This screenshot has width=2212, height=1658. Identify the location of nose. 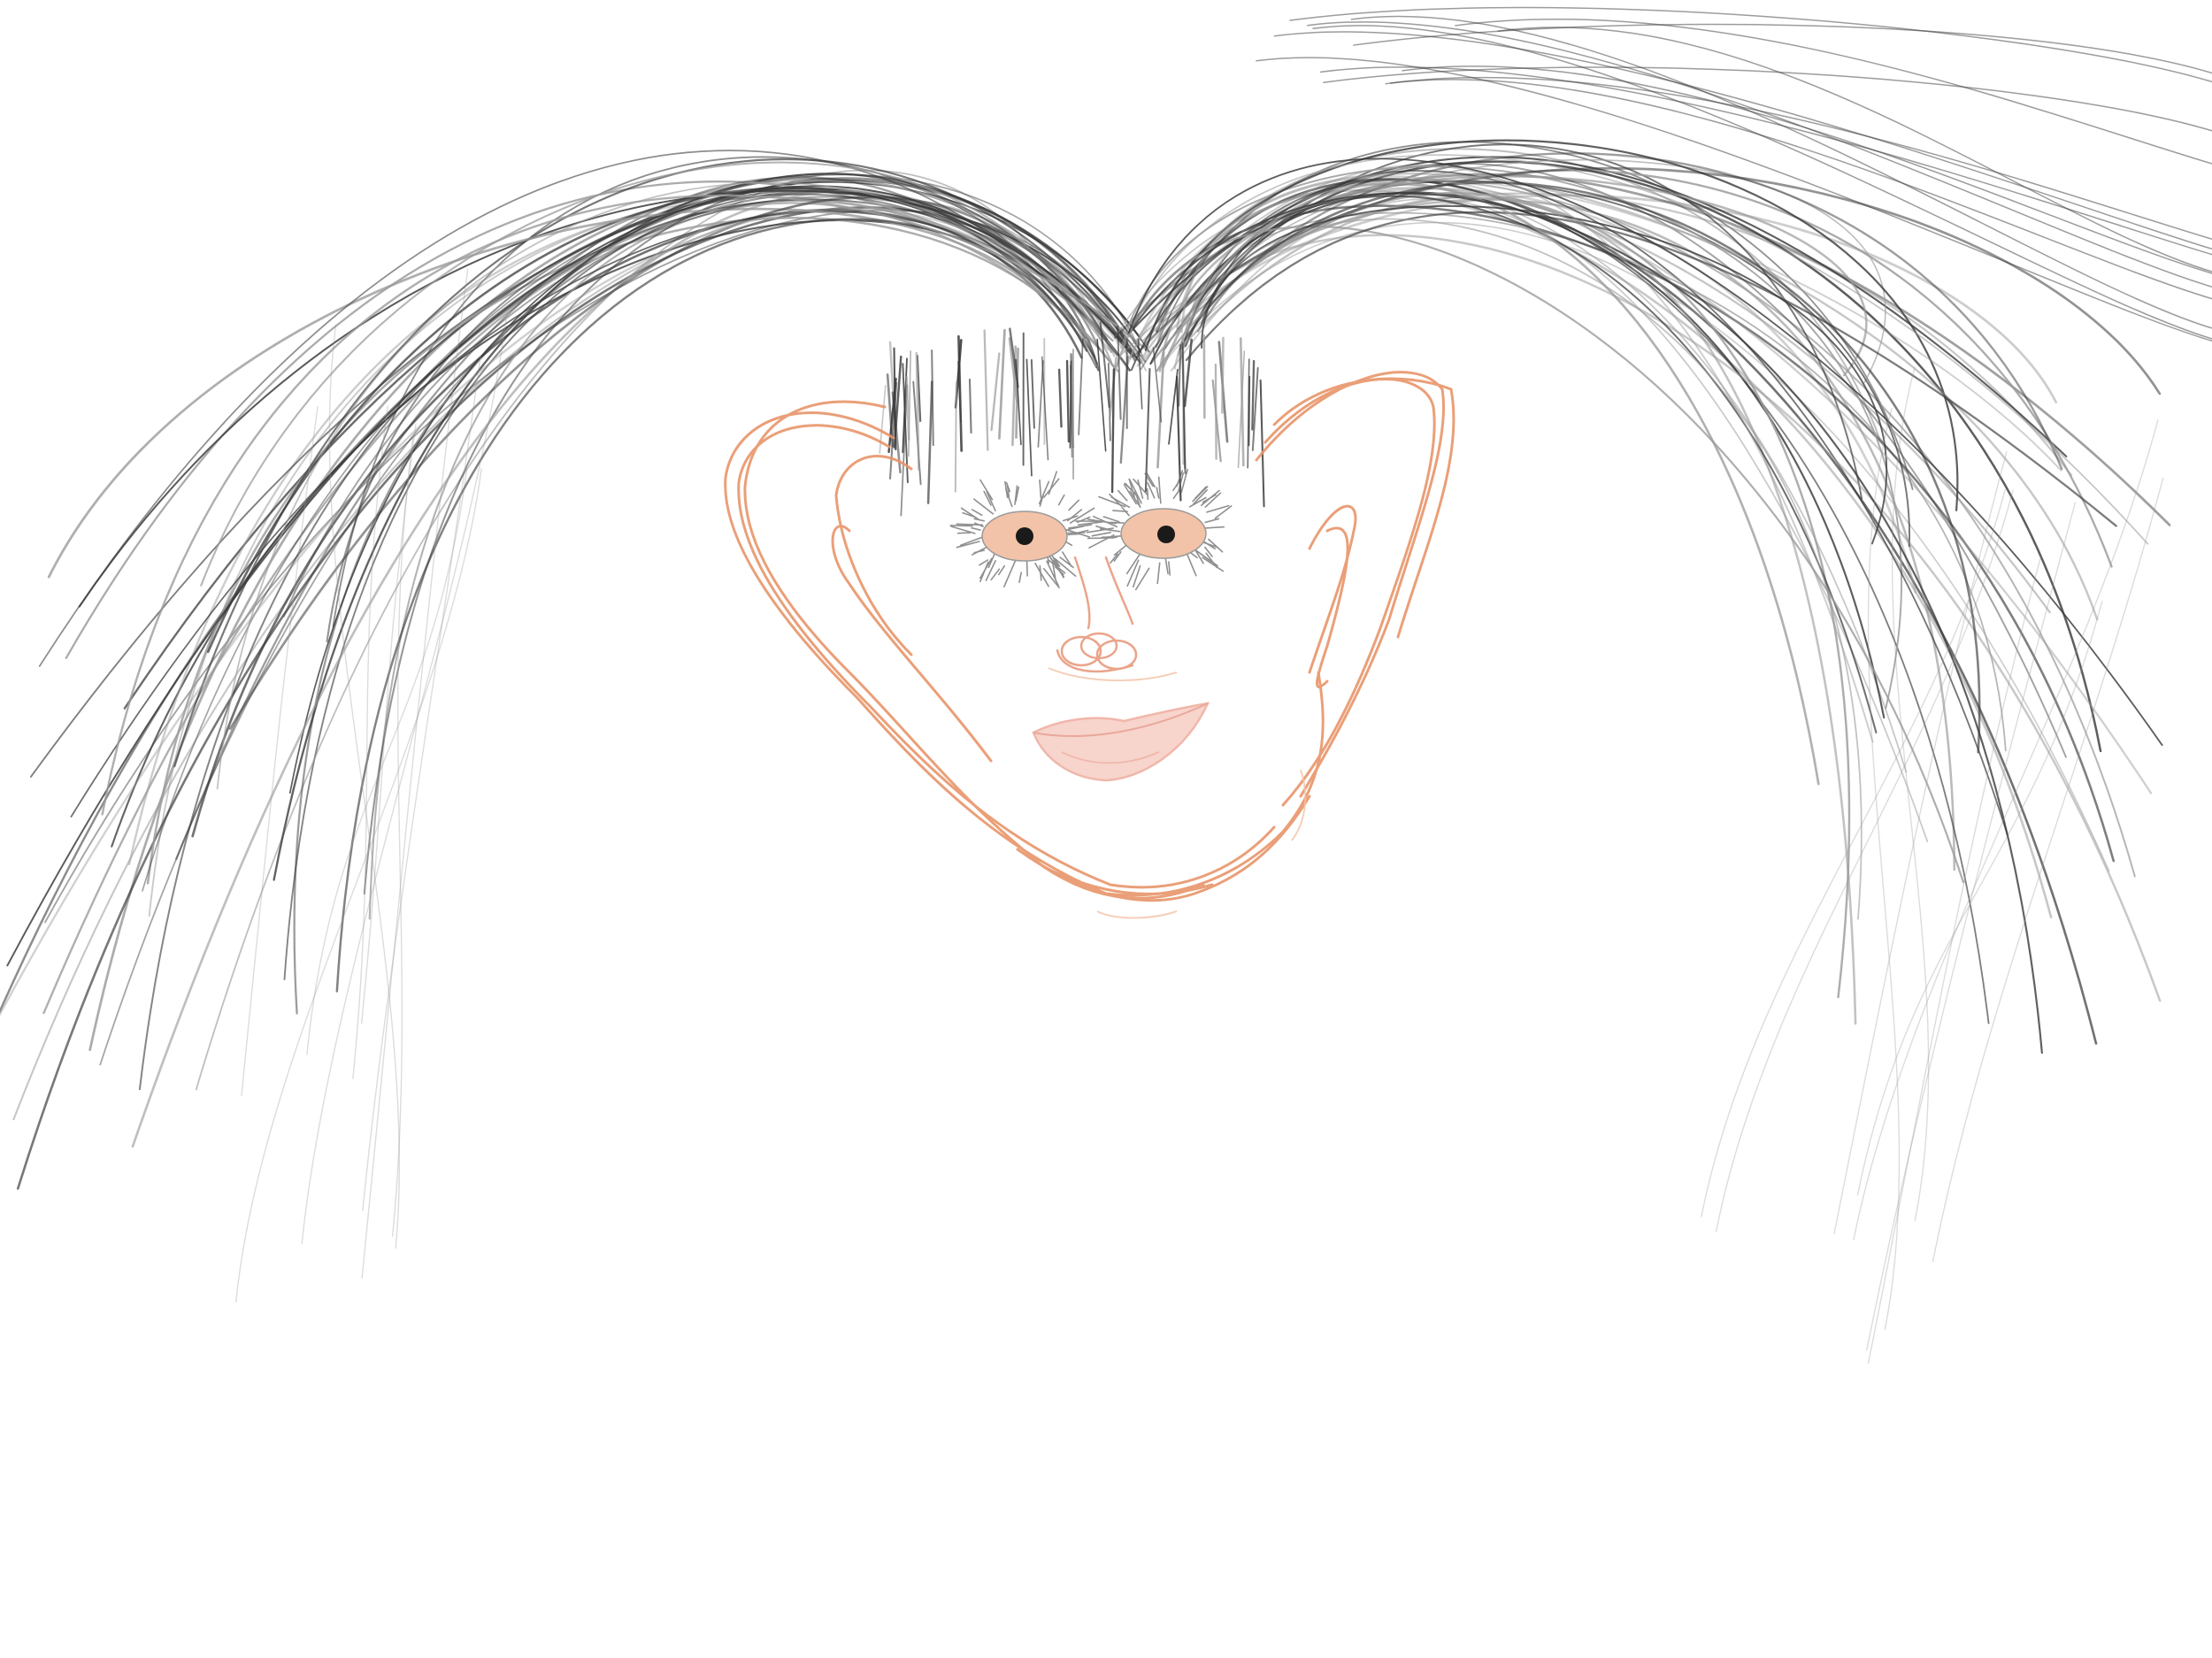
(1097, 615).